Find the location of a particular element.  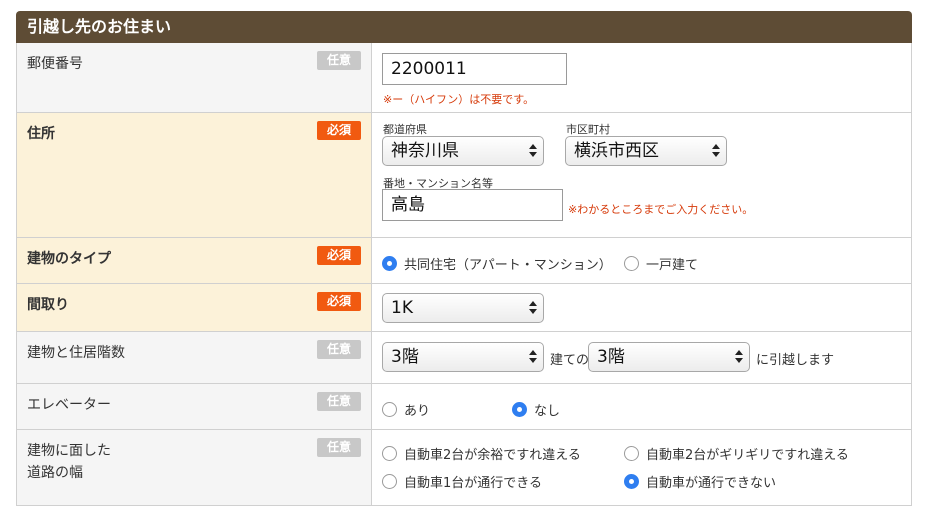

address-label-cell: 住所 必須 is located at coordinates (194, 175).